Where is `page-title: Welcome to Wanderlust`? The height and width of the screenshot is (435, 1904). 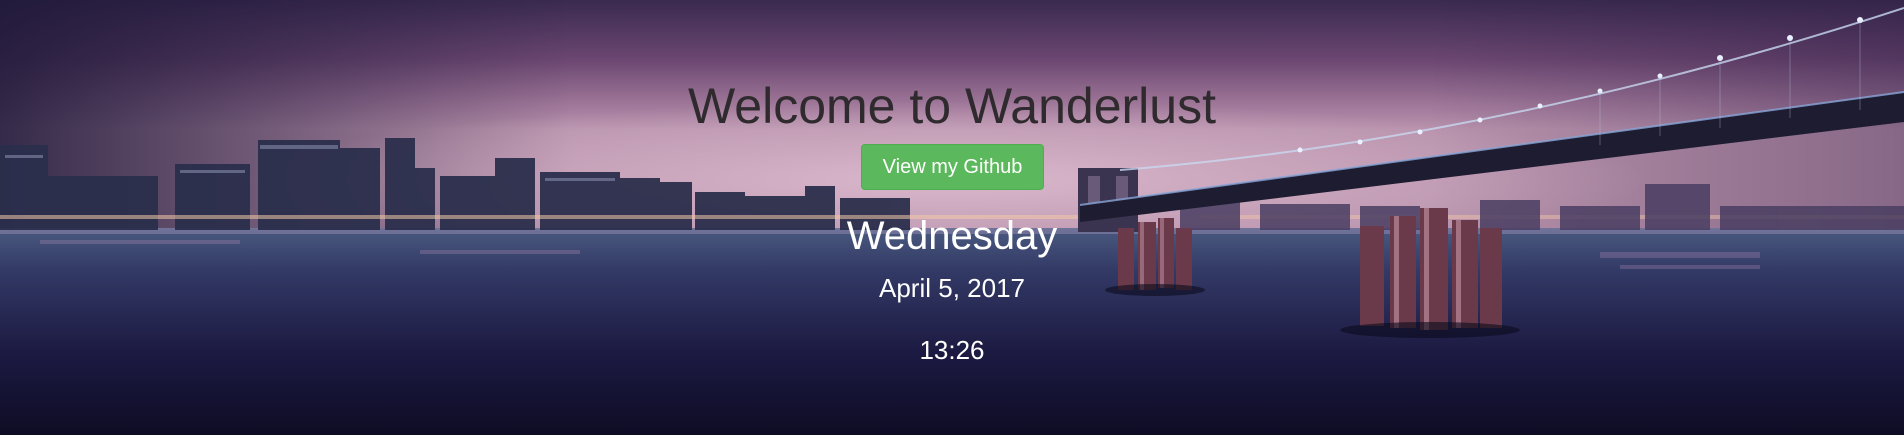
page-title: Welcome to Wanderlust is located at coordinates (952, 106).